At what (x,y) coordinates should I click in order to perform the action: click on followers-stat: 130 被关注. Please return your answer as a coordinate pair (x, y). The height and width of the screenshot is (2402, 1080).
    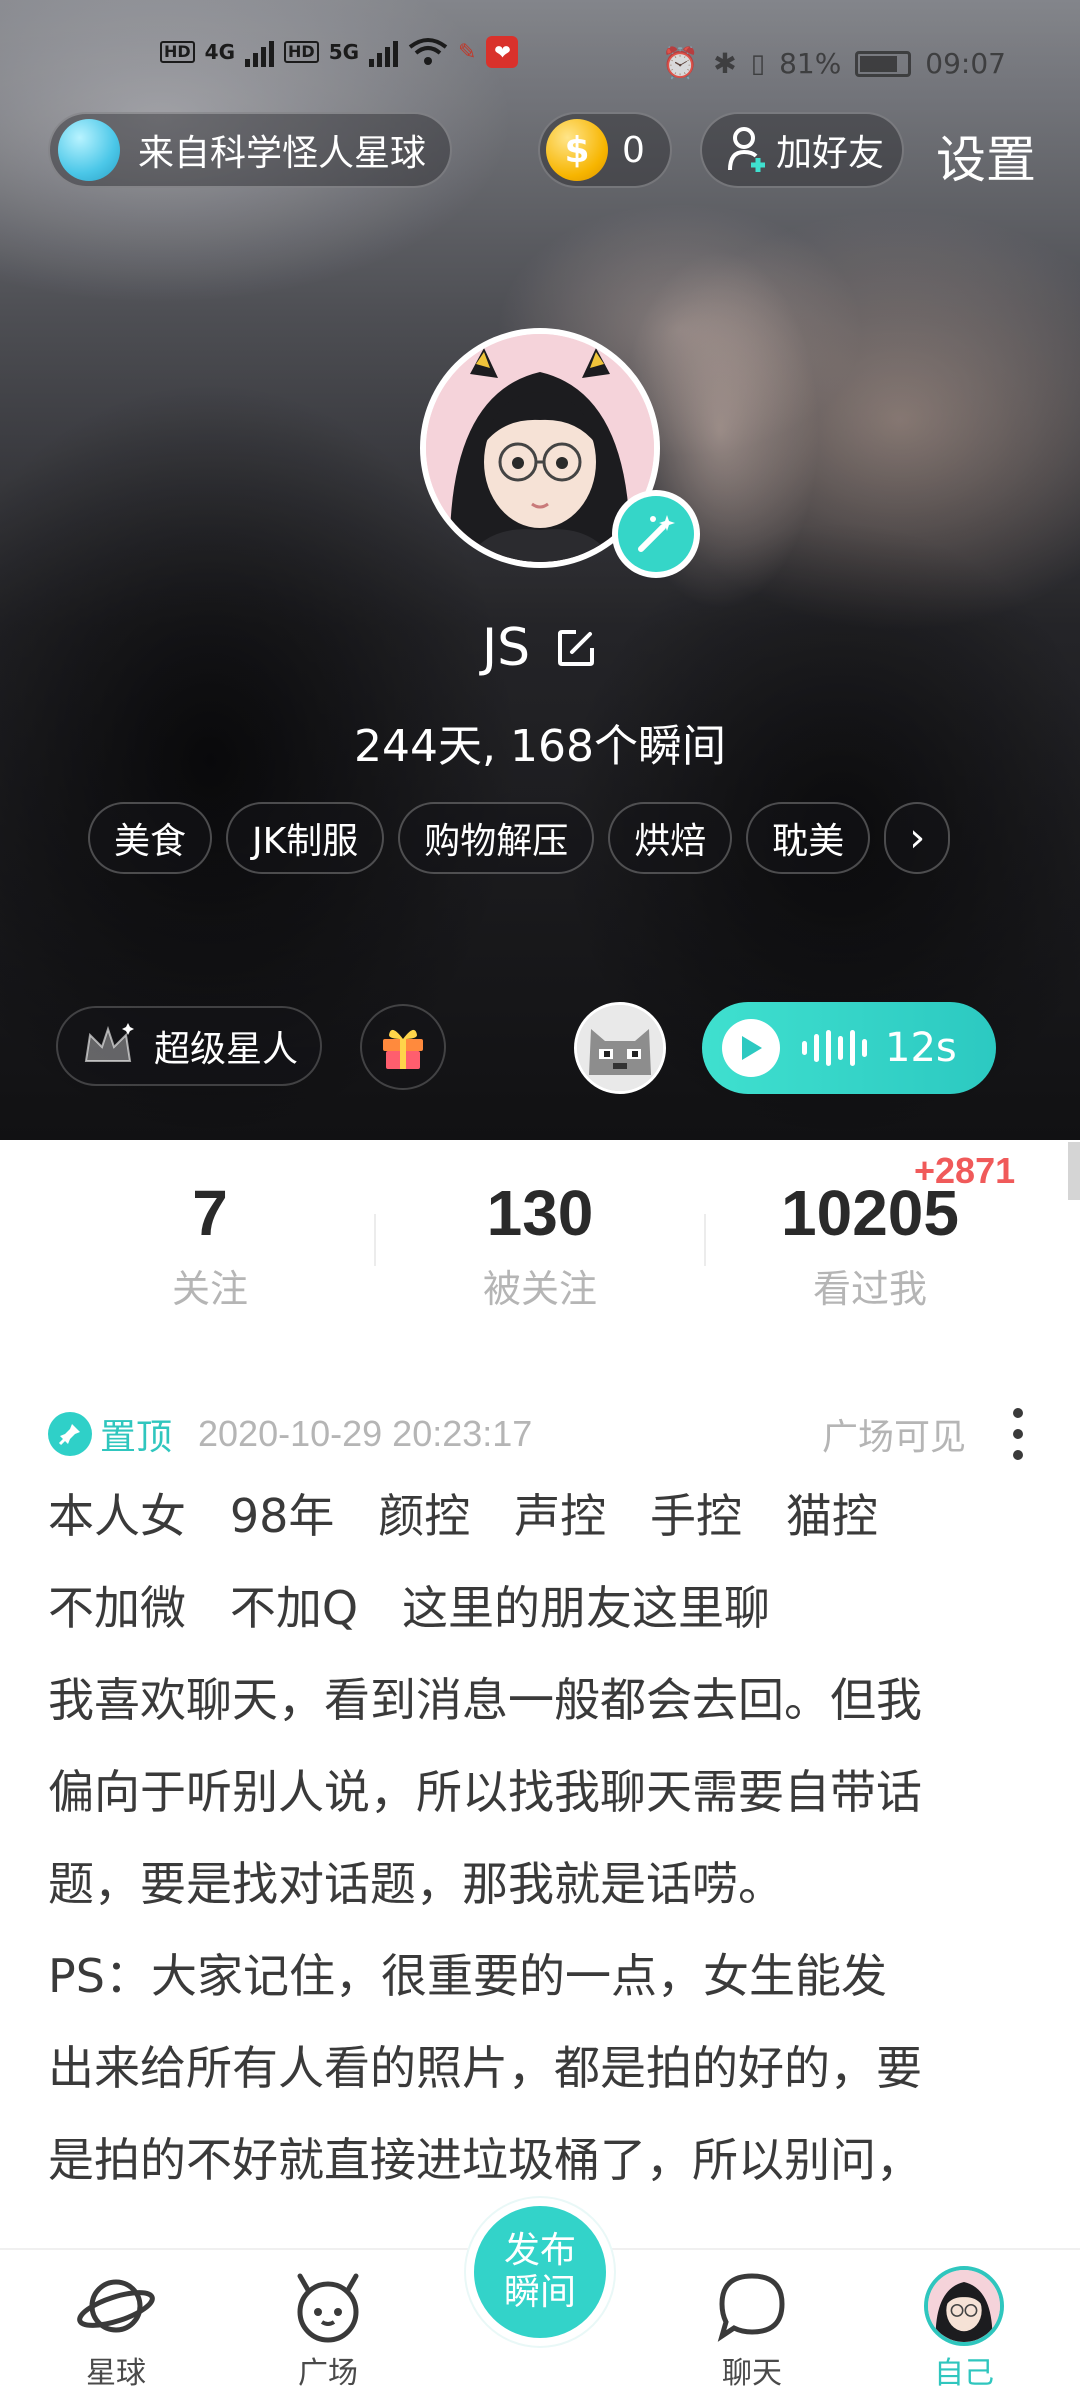
    Looking at the image, I should click on (540, 1226).